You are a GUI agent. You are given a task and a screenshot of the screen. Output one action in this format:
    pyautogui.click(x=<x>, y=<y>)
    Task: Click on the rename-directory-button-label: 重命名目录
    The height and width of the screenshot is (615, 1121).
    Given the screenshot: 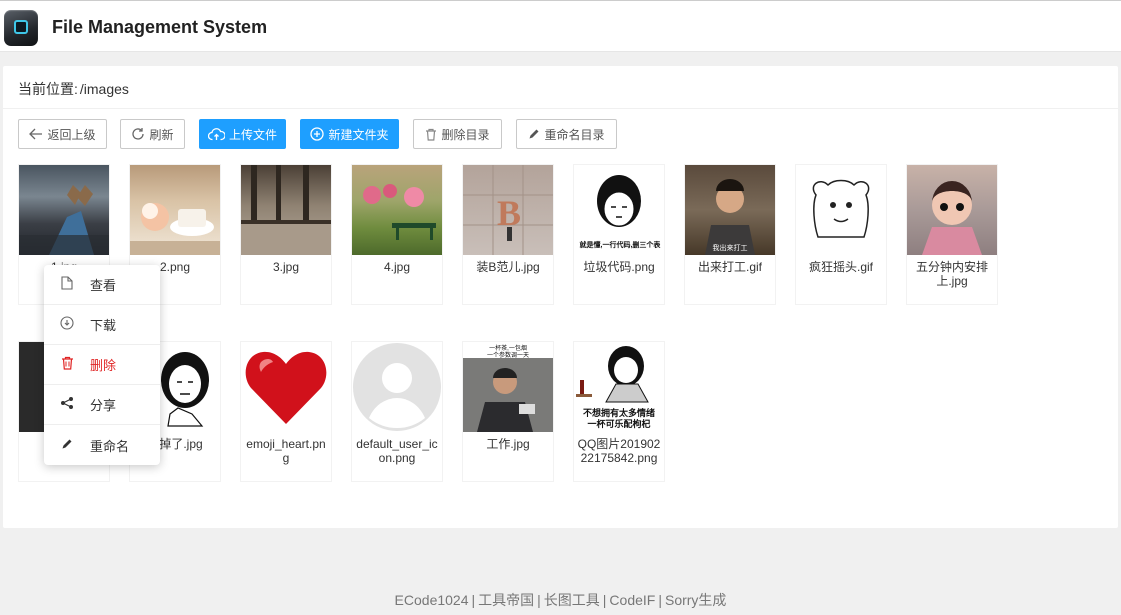 What is the action you would take?
    pyautogui.click(x=574, y=134)
    